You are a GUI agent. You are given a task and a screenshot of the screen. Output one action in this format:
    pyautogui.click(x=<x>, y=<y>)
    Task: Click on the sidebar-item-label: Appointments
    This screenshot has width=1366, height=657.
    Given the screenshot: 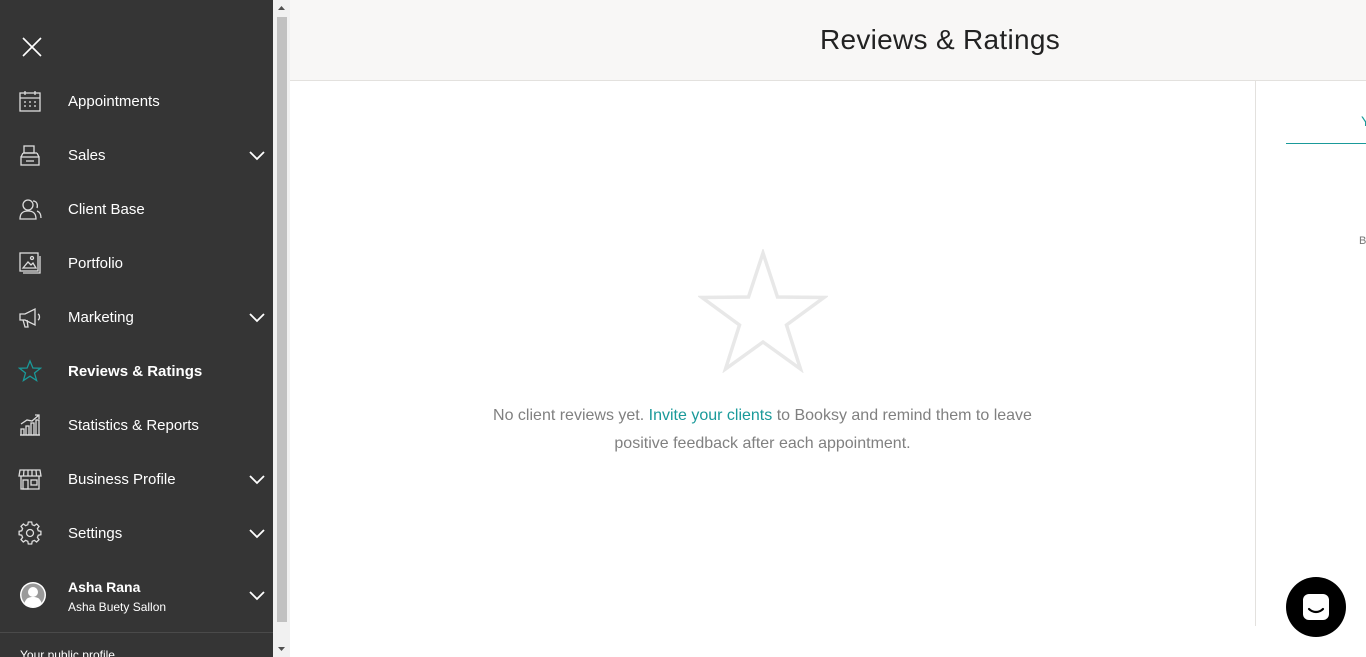 What is the action you would take?
    pyautogui.click(x=114, y=101)
    